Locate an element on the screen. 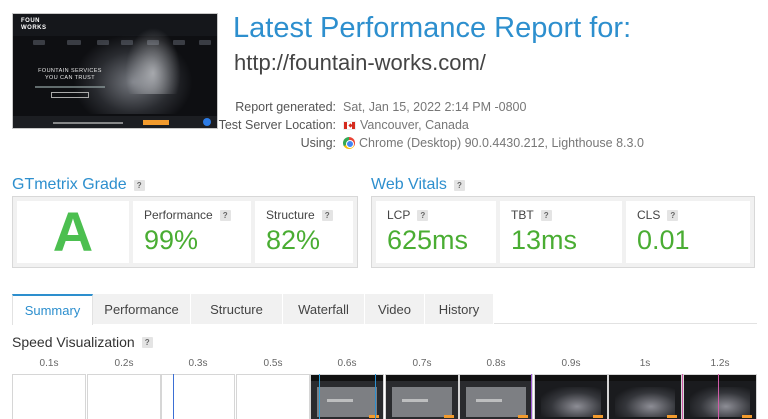 Image resolution: width=768 pixels, height=419 pixels. gtmetrix-grade-heading: GTmetrix Grade ? is located at coordinates (78, 185).